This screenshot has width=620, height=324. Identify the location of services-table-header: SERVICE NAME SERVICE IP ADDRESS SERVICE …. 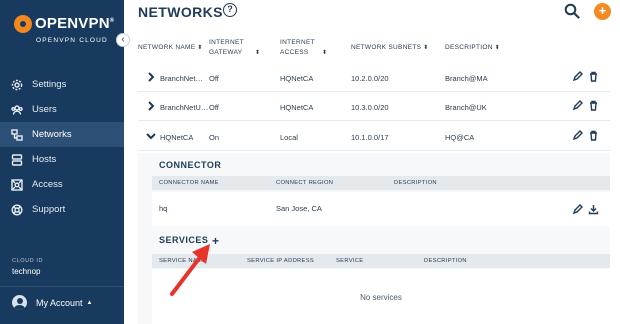
(381, 261).